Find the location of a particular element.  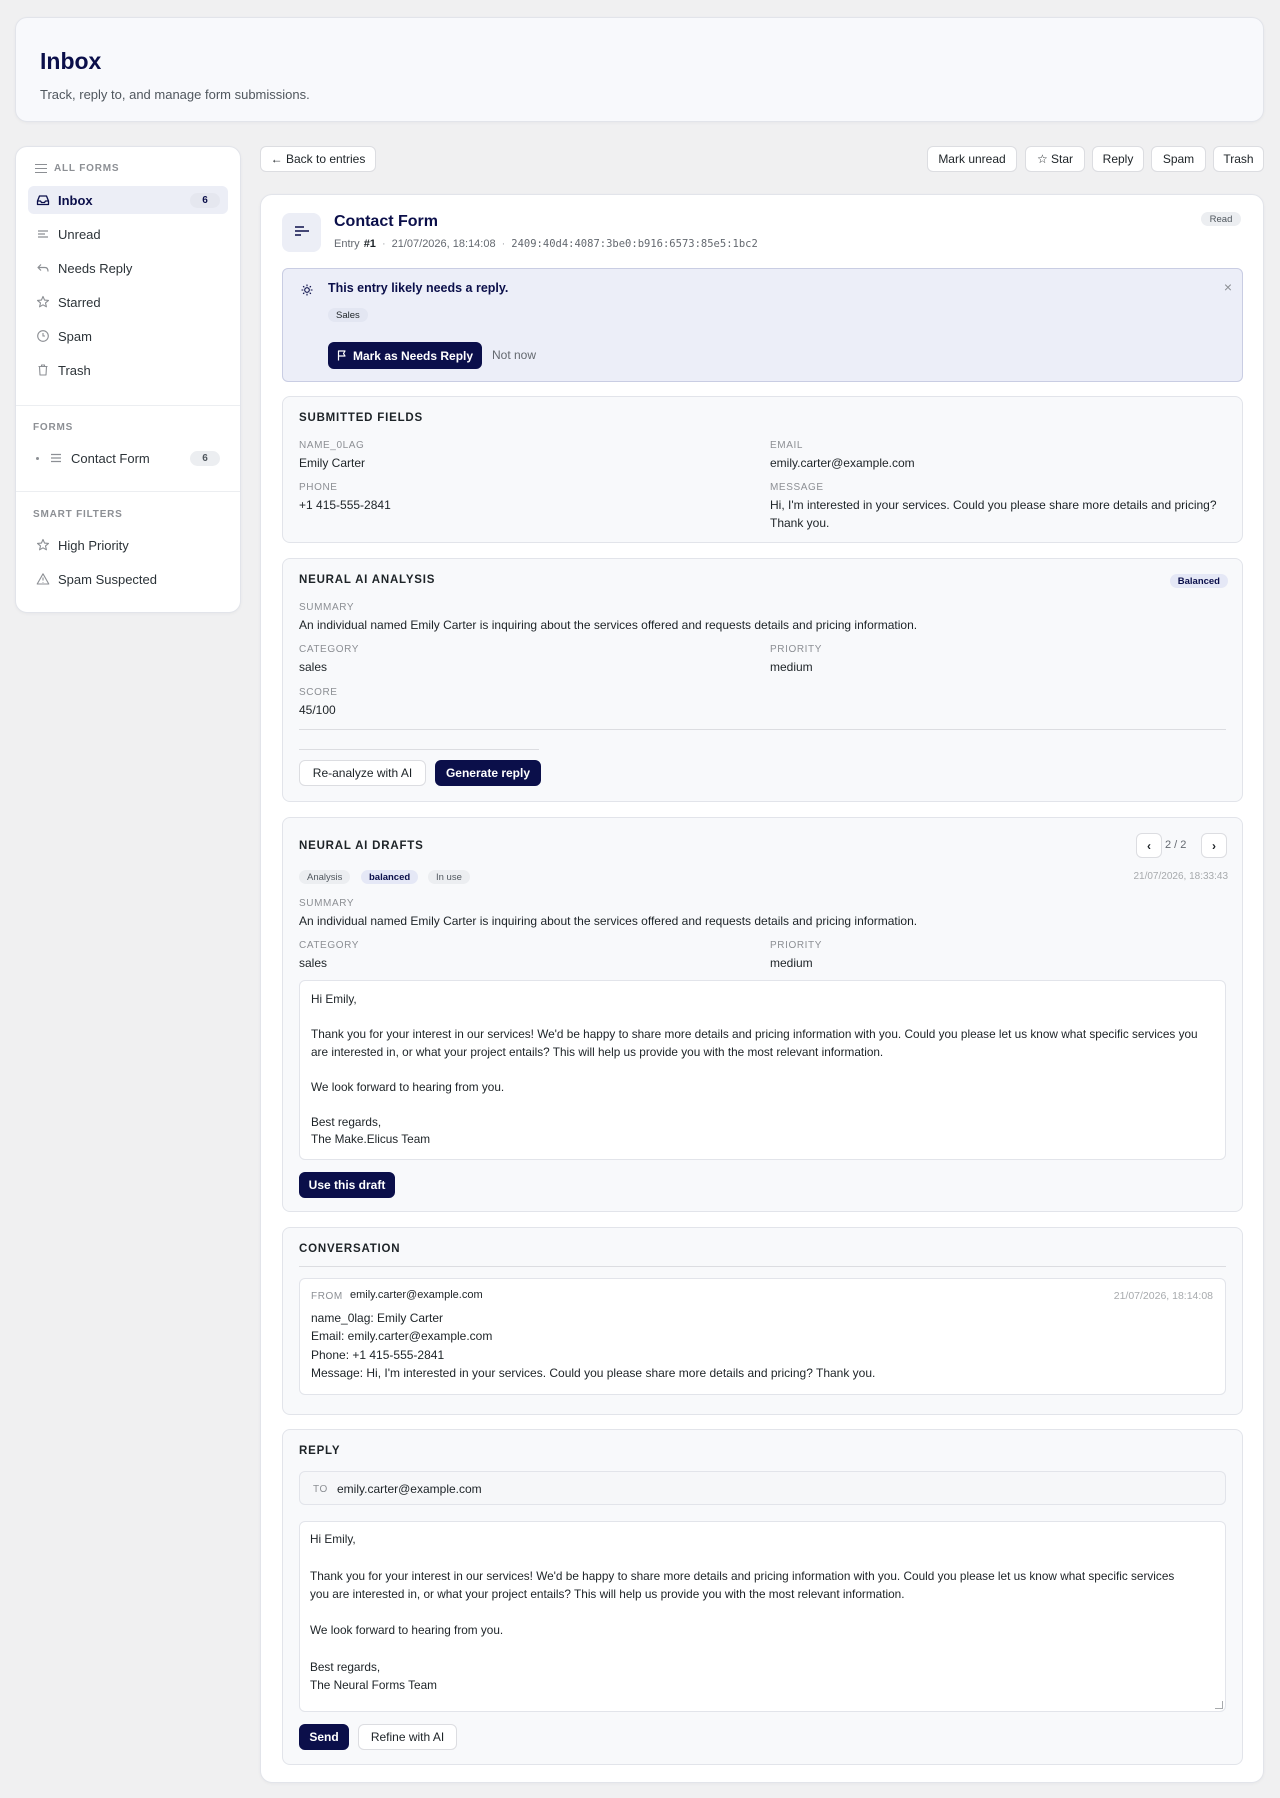

sidebar-item-label: Spam is located at coordinates (75, 336).